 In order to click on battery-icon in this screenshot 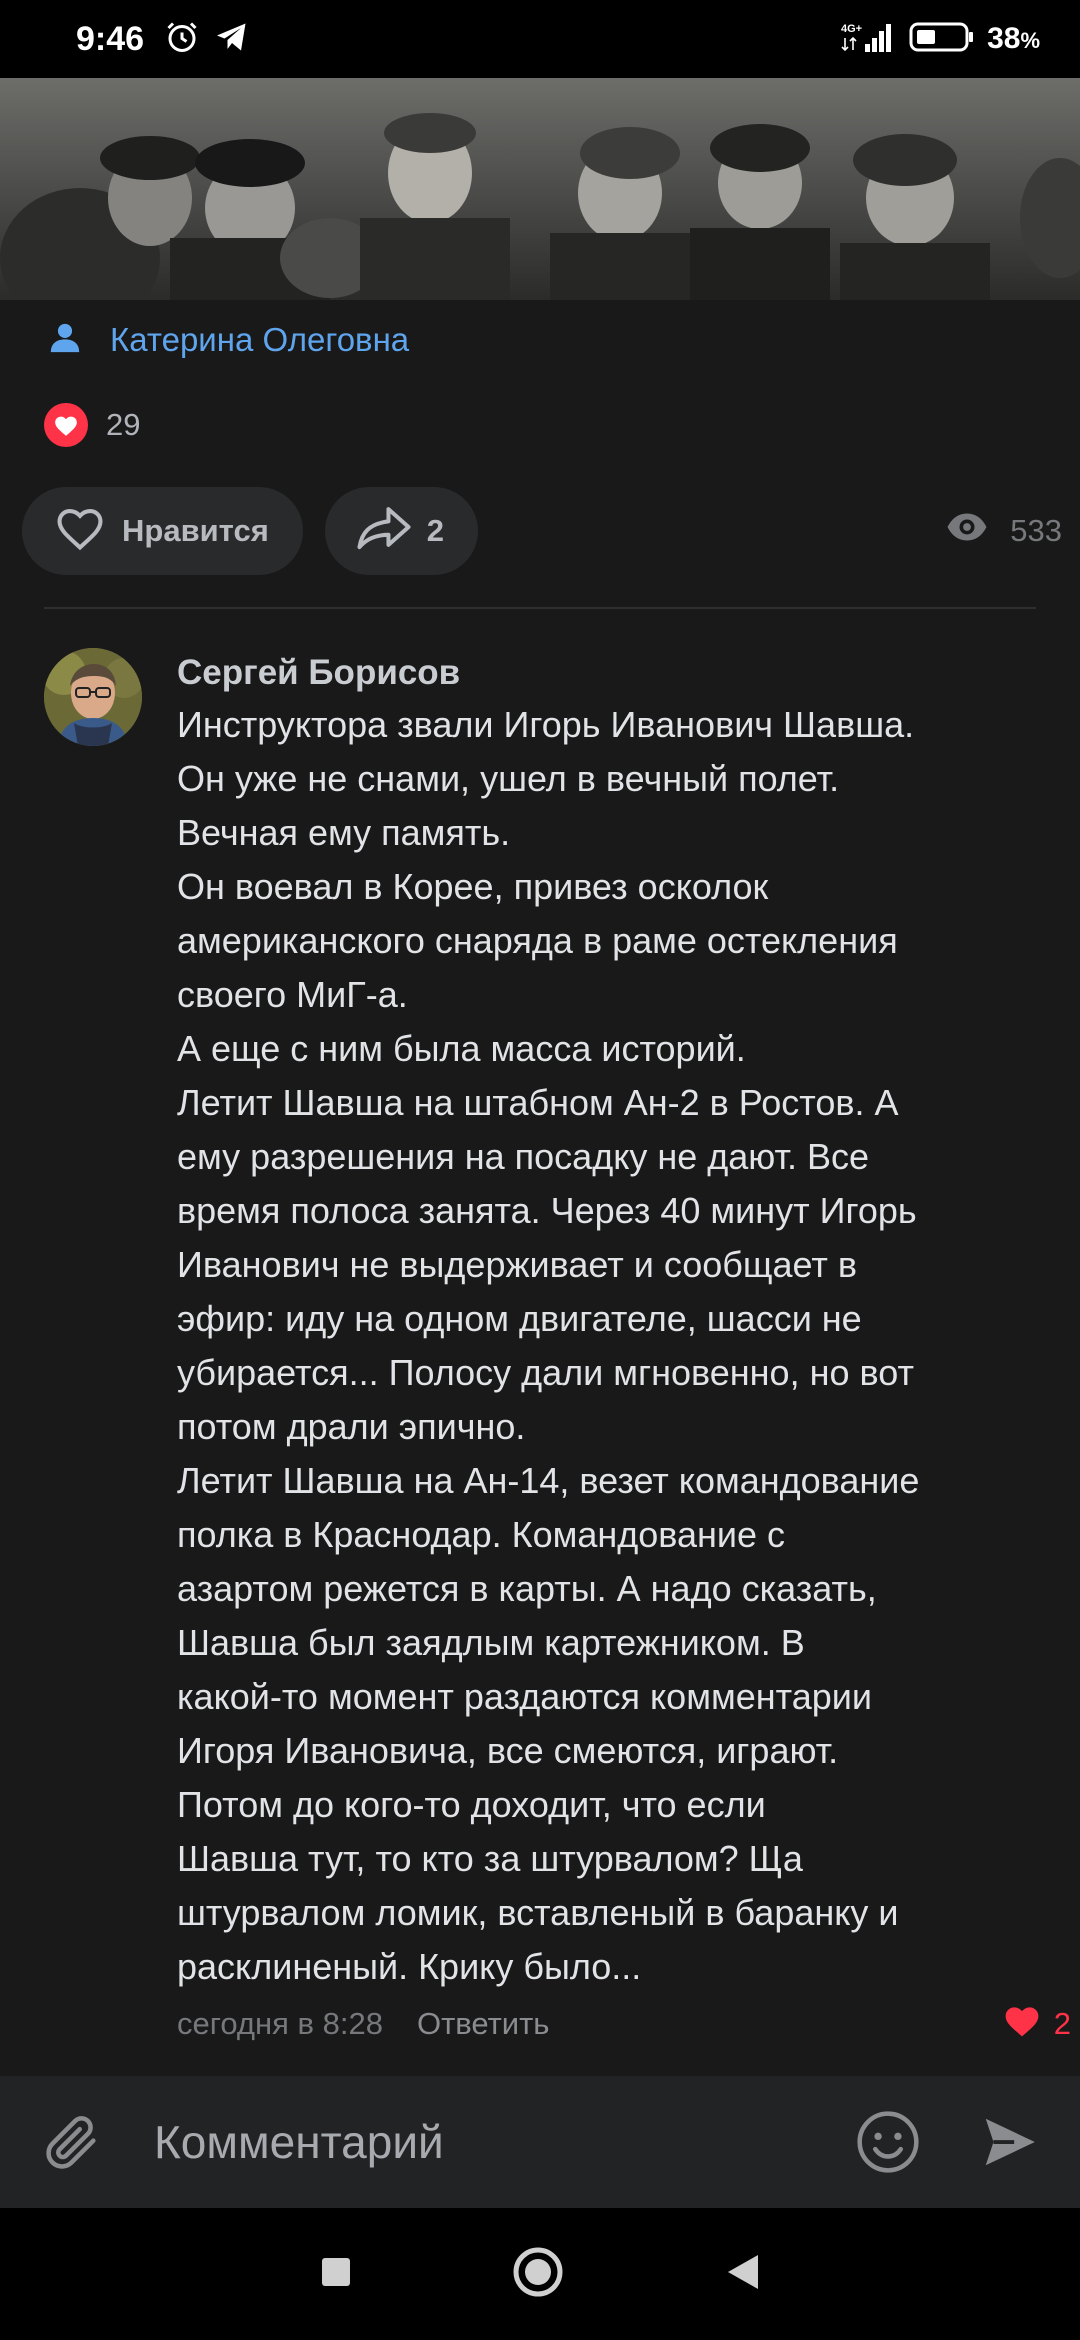, I will do `click(942, 39)`.